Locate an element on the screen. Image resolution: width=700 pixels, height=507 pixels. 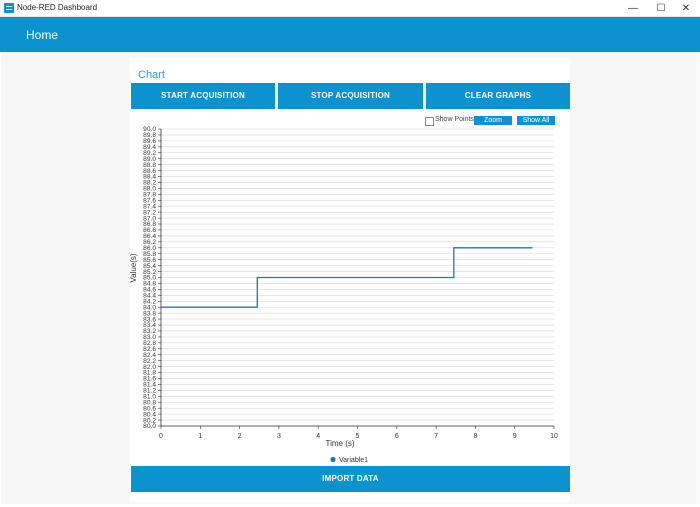
x-tick-label: 7 is located at coordinates (436, 436).